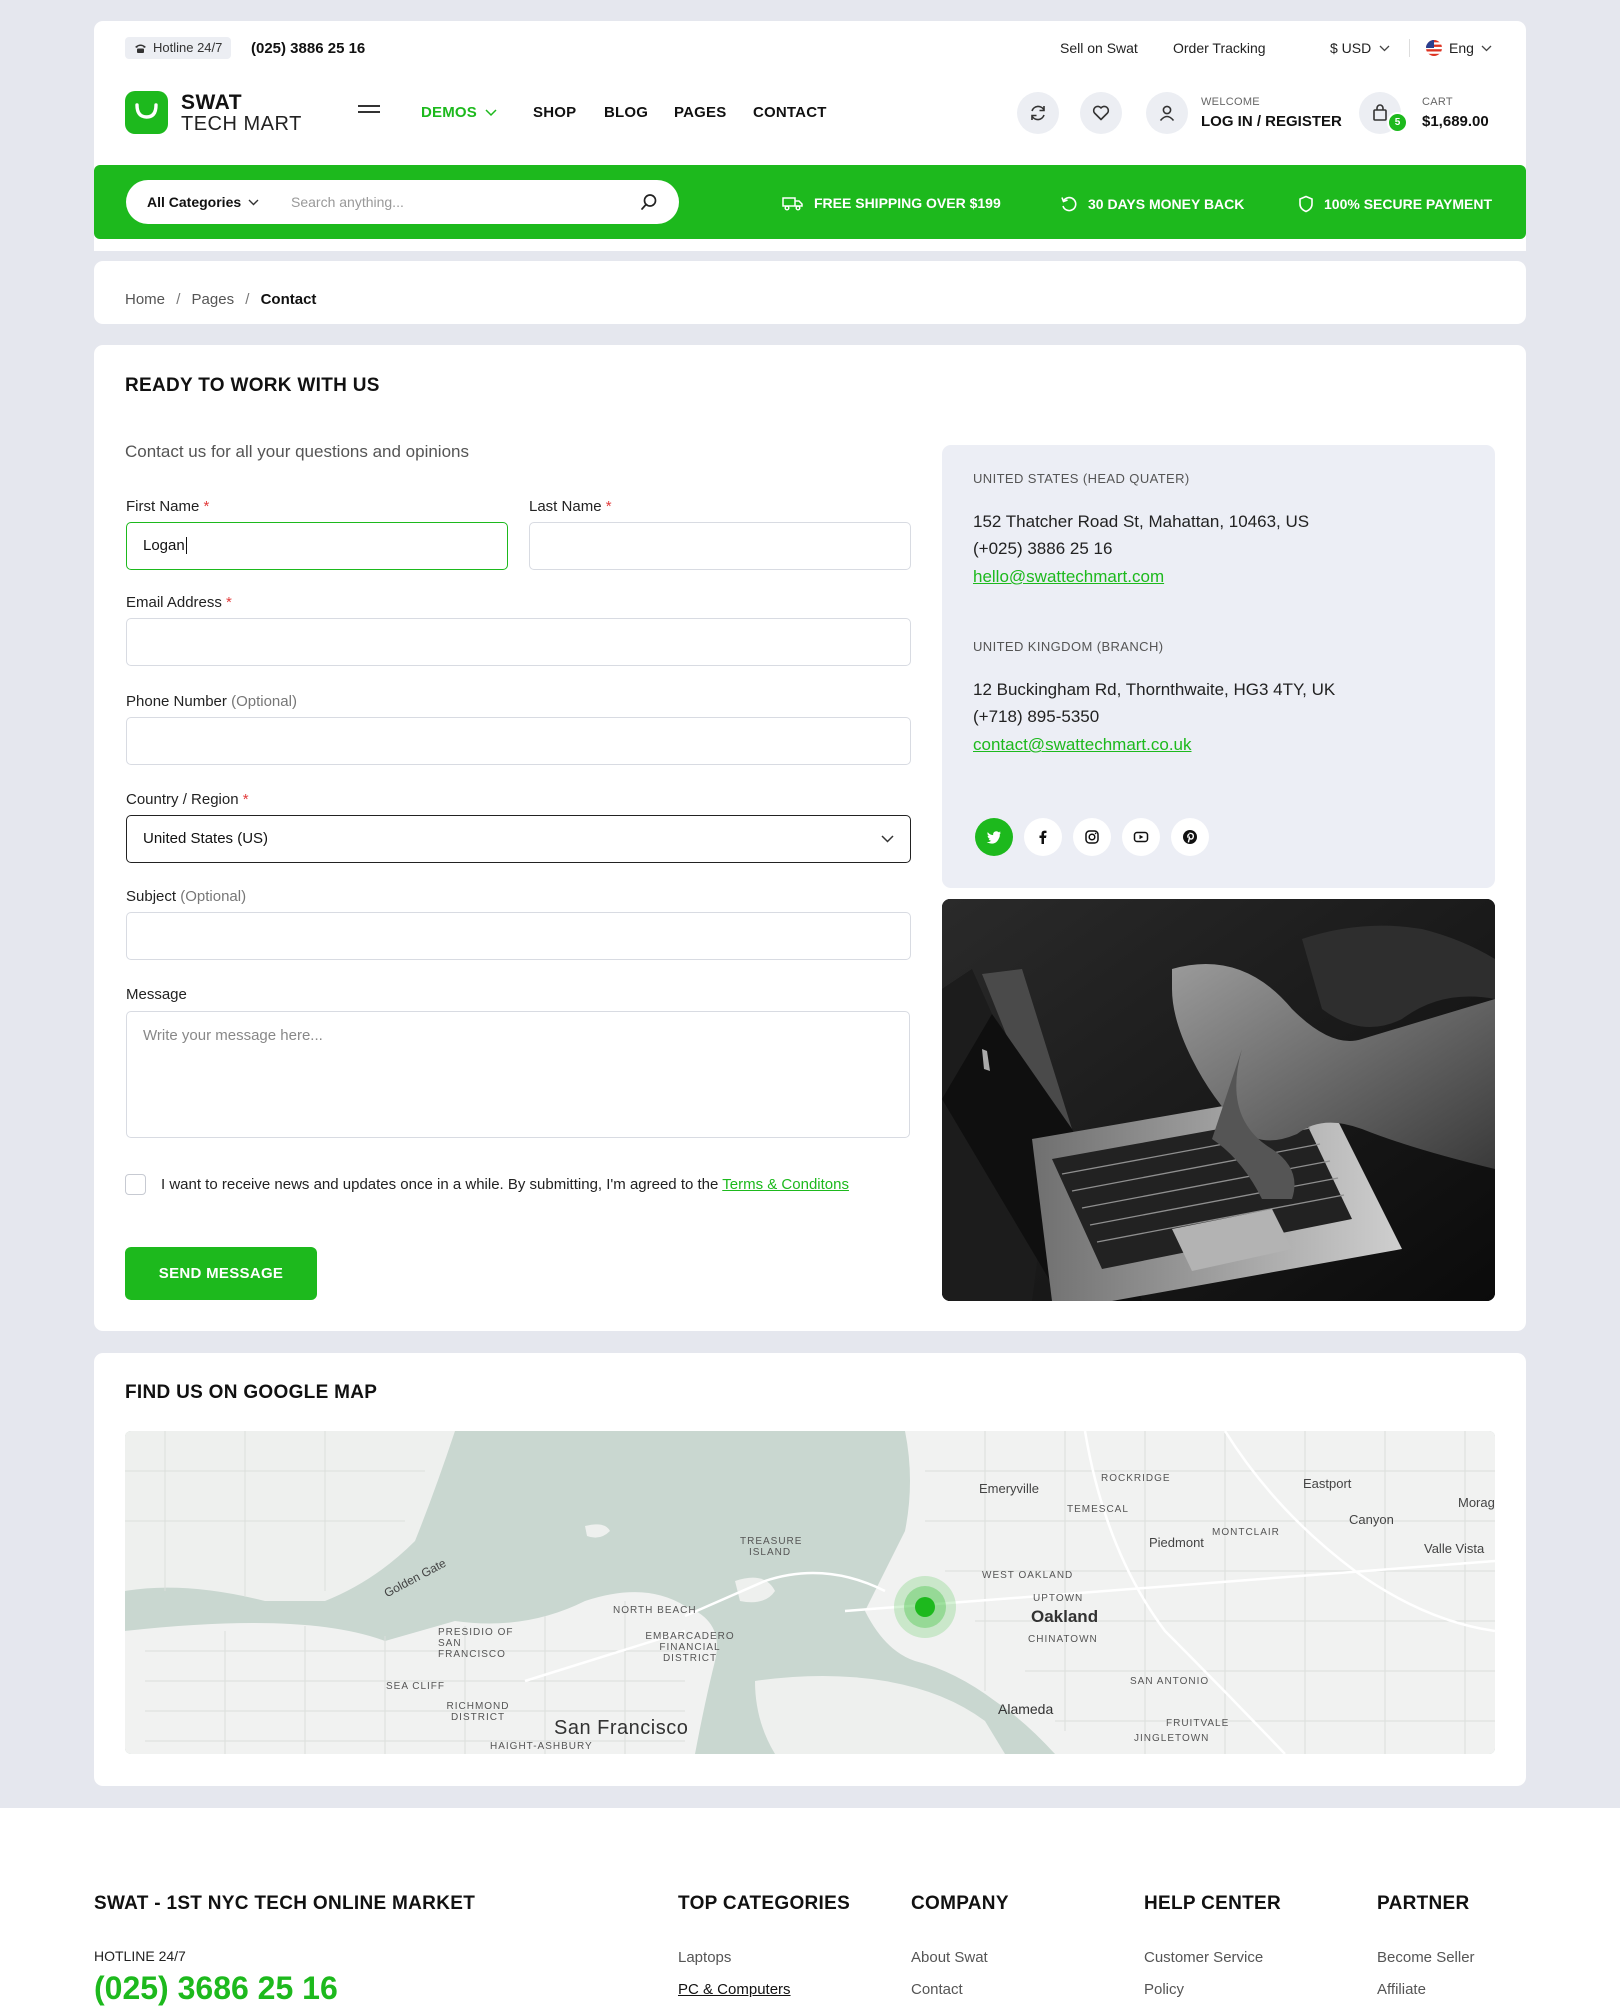 This screenshot has width=1620, height=2015. I want to click on map-label: MONTCLAIR, so click(1246, 1532).